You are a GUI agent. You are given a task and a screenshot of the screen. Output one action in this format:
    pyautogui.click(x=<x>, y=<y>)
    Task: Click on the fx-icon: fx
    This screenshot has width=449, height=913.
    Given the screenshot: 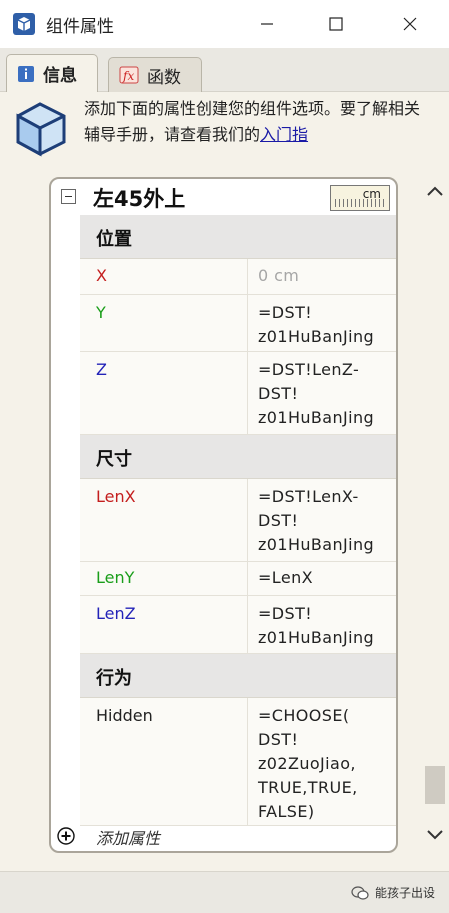 What is the action you would take?
    pyautogui.click(x=129, y=75)
    